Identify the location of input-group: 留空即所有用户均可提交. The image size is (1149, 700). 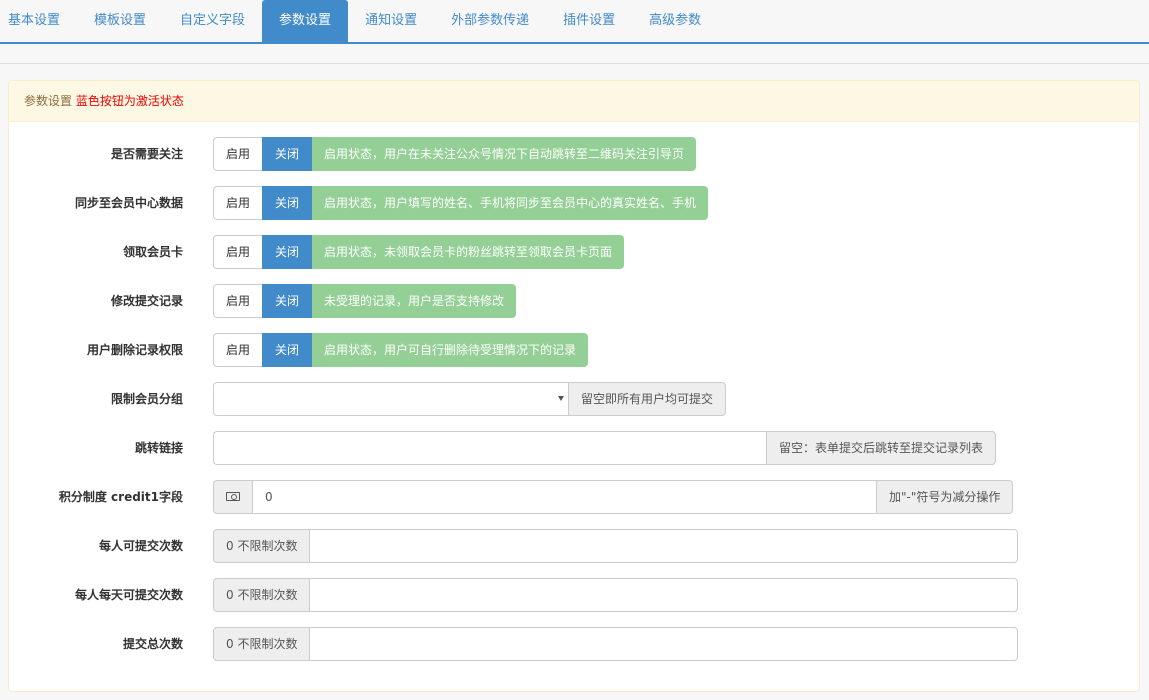
(470, 399).